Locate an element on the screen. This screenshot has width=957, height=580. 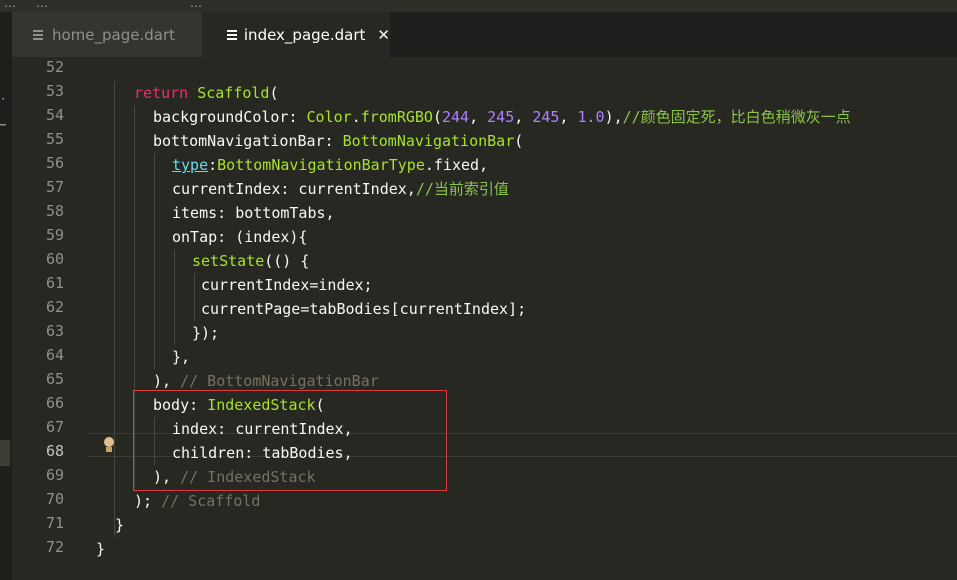
line-number: 57 is located at coordinates (54, 187).